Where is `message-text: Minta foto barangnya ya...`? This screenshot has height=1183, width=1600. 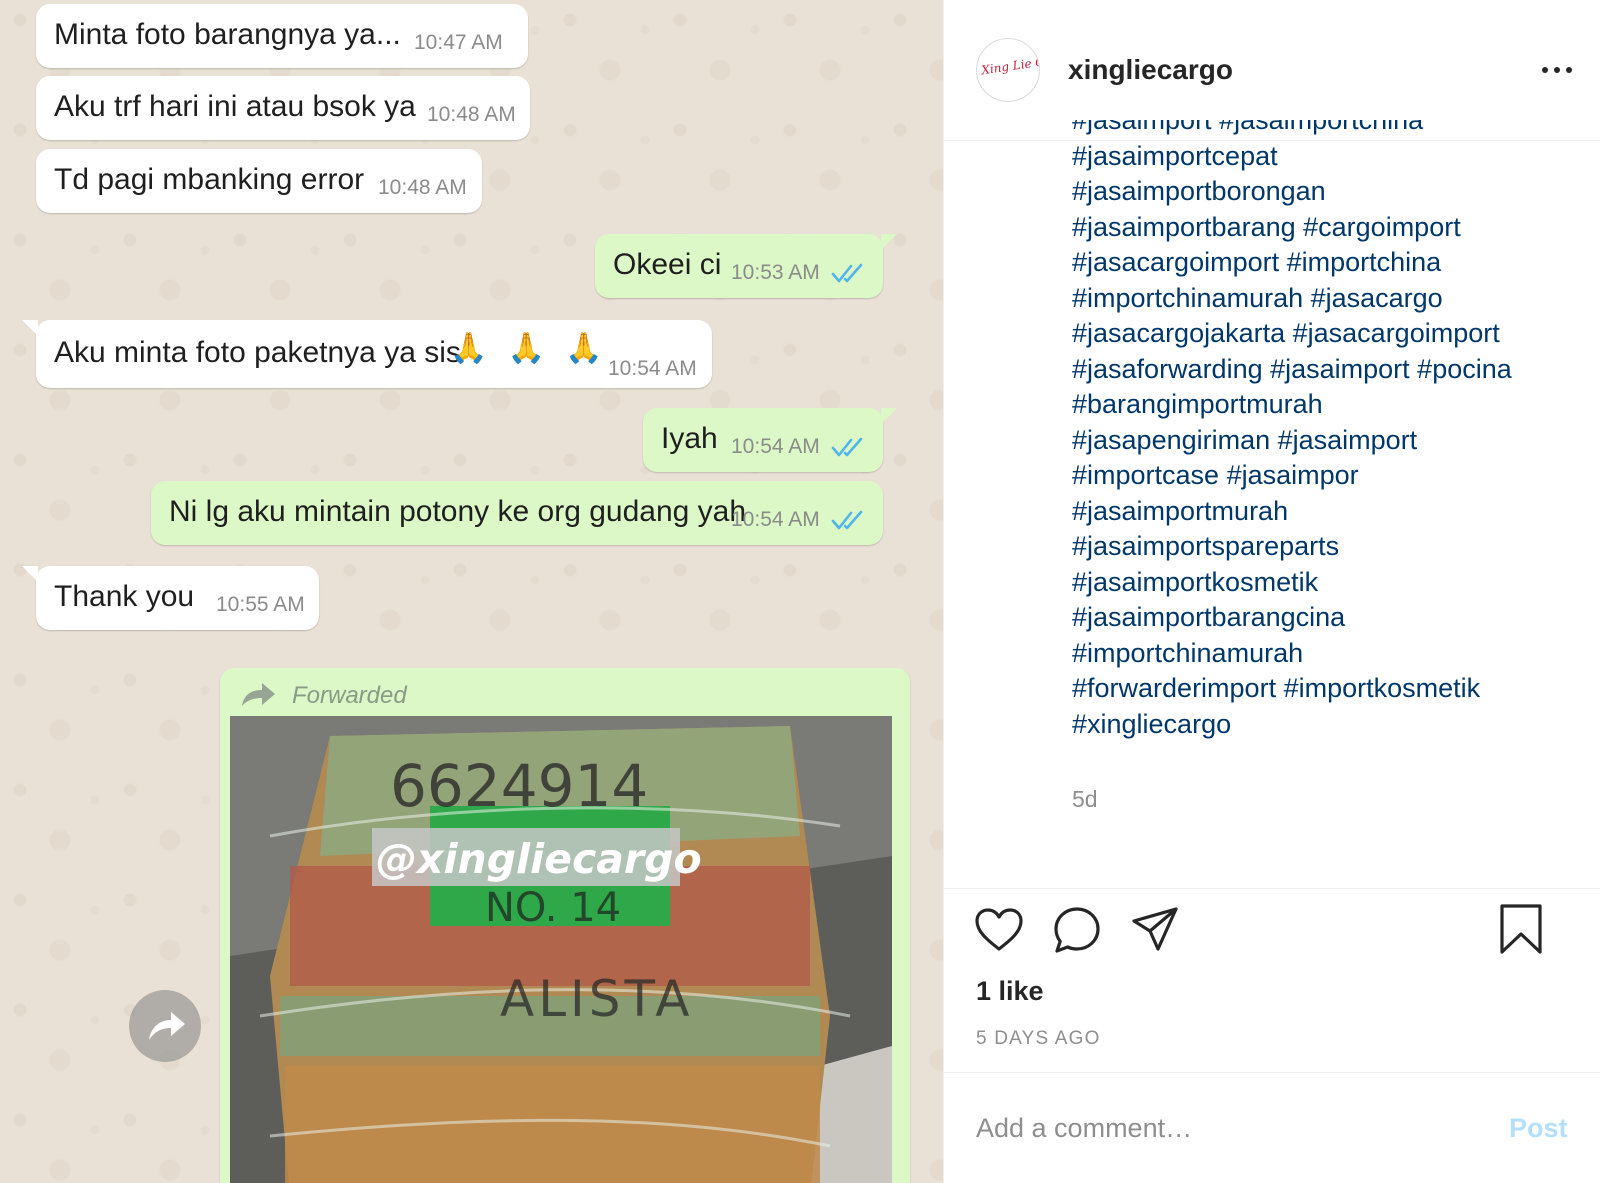
message-text: Minta foto barangnya ya... is located at coordinates (227, 34).